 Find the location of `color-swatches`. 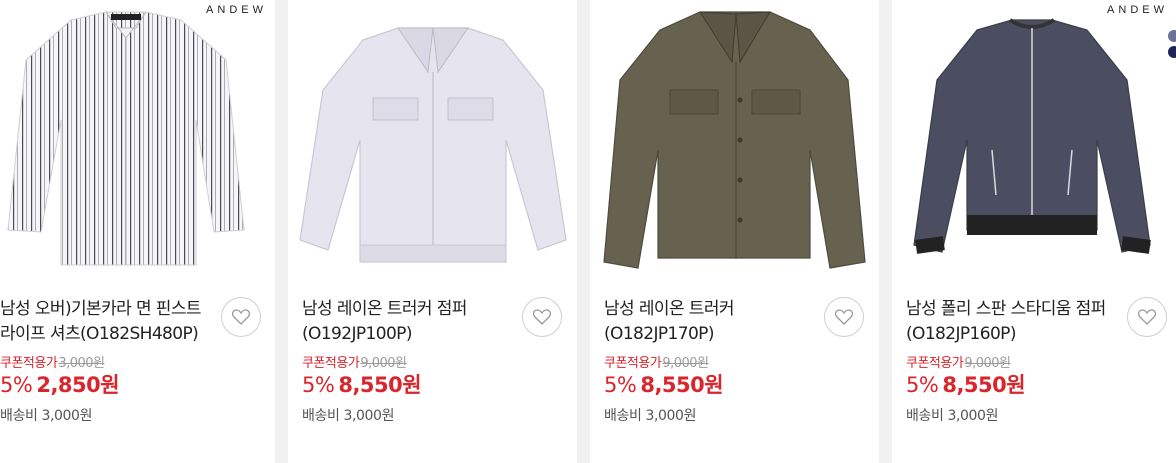

color-swatches is located at coordinates (1172, 46).